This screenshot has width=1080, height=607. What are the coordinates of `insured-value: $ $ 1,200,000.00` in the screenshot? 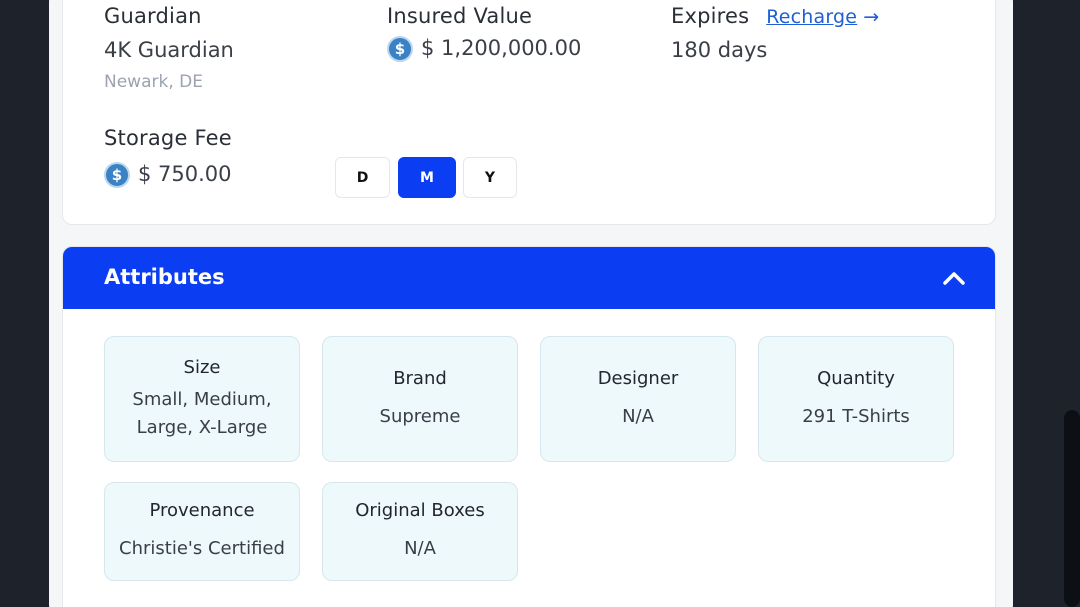 It's located at (484, 49).